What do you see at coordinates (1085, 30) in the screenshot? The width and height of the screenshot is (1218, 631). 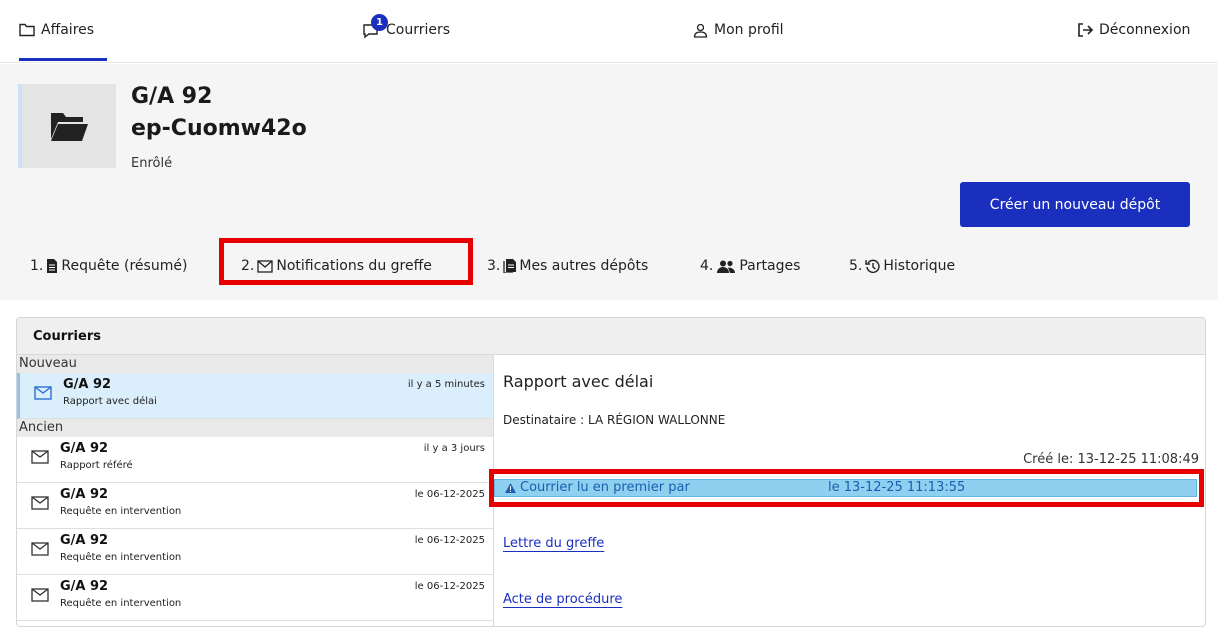 I see `logout-icon` at bounding box center [1085, 30].